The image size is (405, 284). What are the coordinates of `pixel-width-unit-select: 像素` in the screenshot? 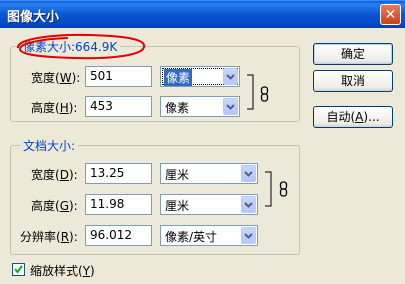 It's located at (200, 76).